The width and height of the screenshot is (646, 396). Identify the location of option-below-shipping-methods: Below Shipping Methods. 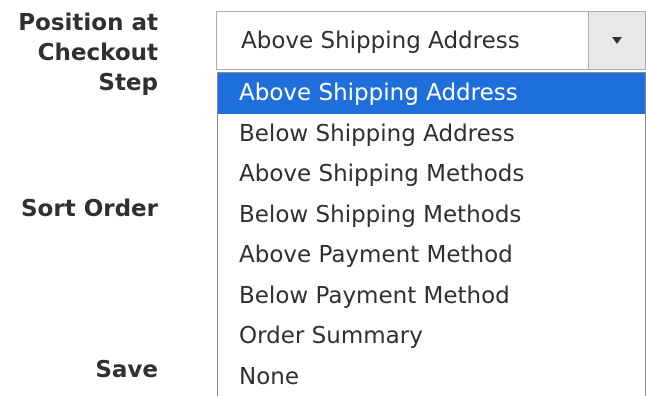
(431, 215).